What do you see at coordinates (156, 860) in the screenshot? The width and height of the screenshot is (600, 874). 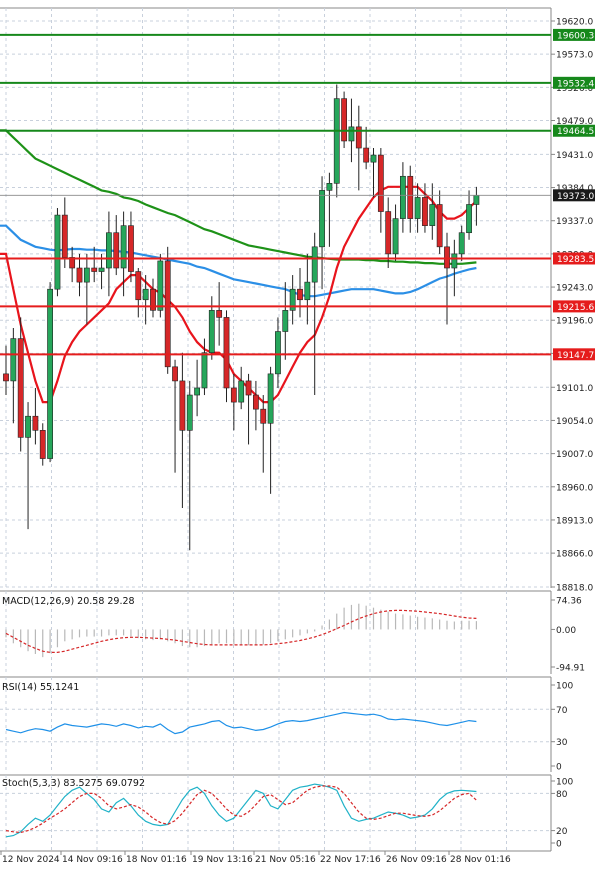 I see `time-axis-label: 18 Nov 01:16` at bounding box center [156, 860].